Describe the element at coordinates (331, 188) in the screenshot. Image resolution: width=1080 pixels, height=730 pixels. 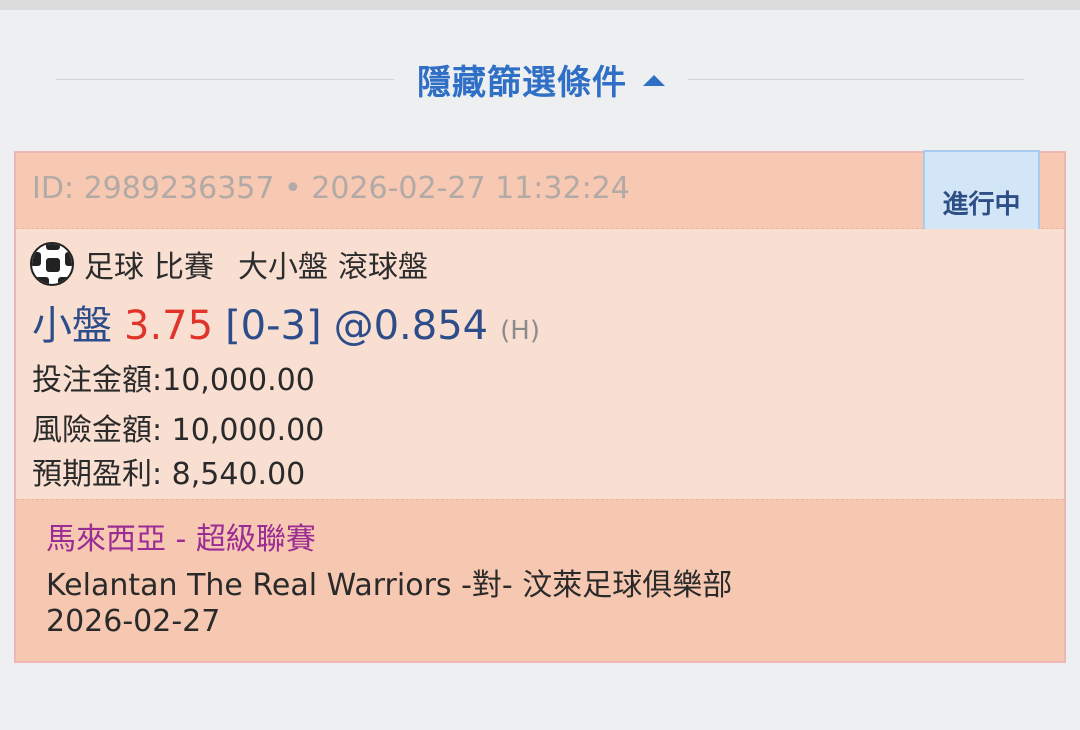
I see `bet-id-timestamp: ID: 2989236357 • 2026-02-27 11:32:24` at that location.